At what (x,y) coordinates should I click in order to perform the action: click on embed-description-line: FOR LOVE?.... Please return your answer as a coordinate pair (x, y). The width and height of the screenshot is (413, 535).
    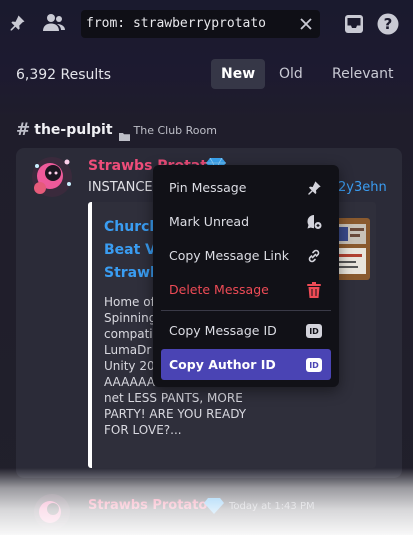
    Looking at the image, I should click on (143, 430).